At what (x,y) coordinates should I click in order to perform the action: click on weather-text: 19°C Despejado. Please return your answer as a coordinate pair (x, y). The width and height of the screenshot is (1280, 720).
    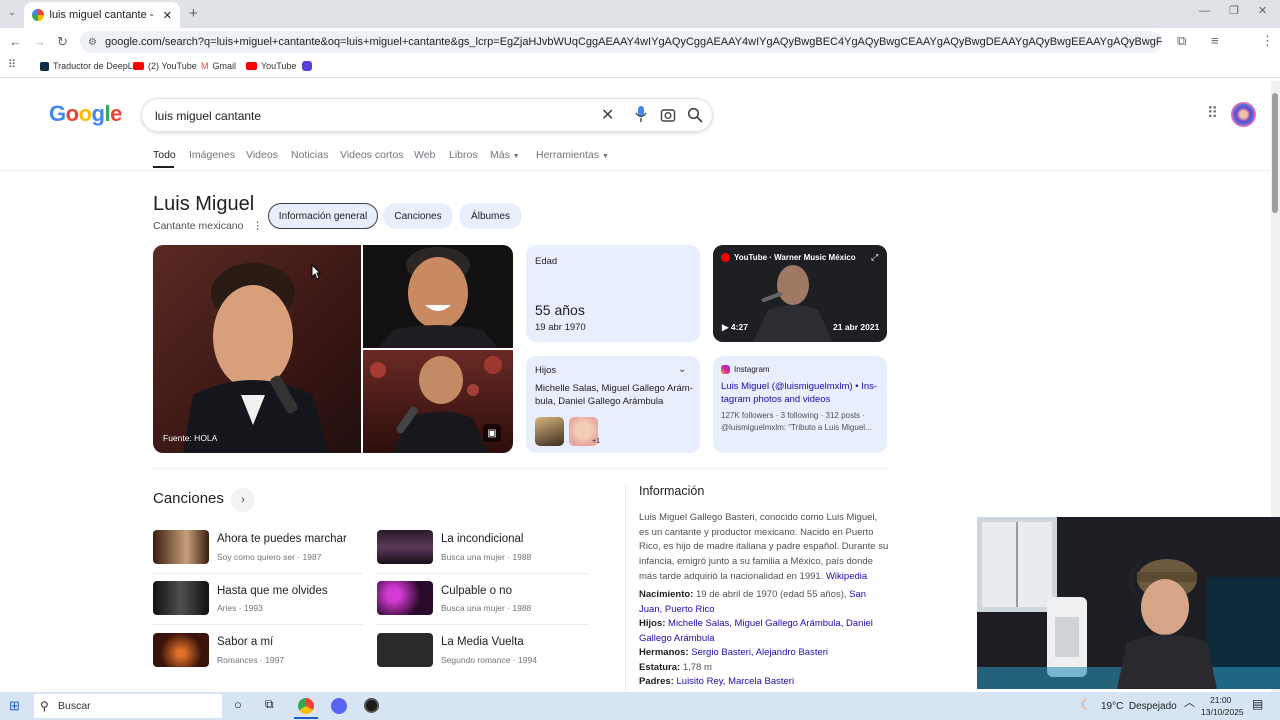
    Looking at the image, I should click on (1139, 706).